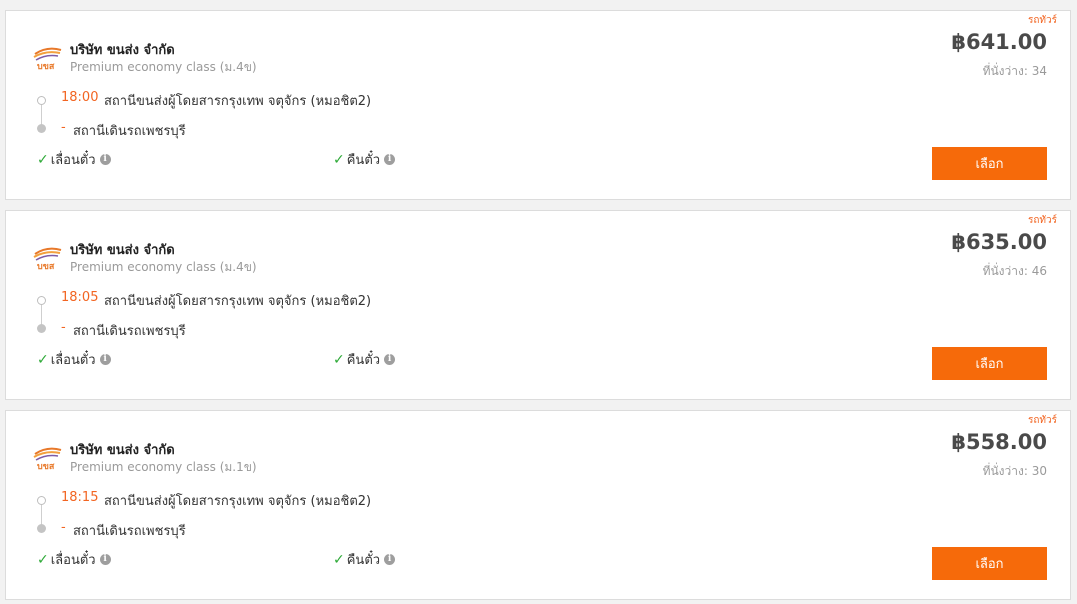 This screenshot has width=1077, height=604. What do you see at coordinates (1014, 71) in the screenshot?
I see `seats-available: ที่นั่งว่าง: 34` at bounding box center [1014, 71].